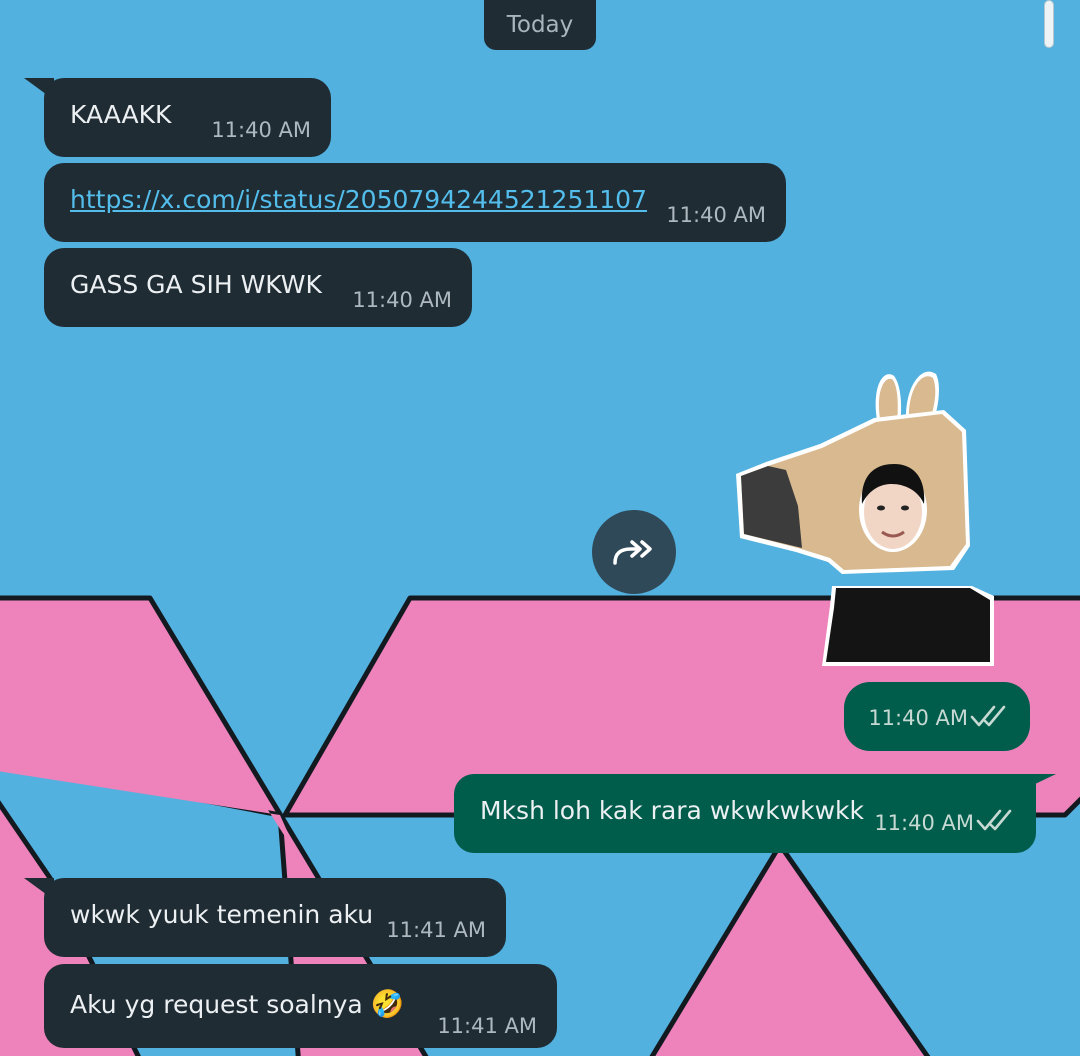 Image resolution: width=1080 pixels, height=1056 pixels. I want to click on rolling-laughing-emoji-icon: 🤣, so click(387, 1004).